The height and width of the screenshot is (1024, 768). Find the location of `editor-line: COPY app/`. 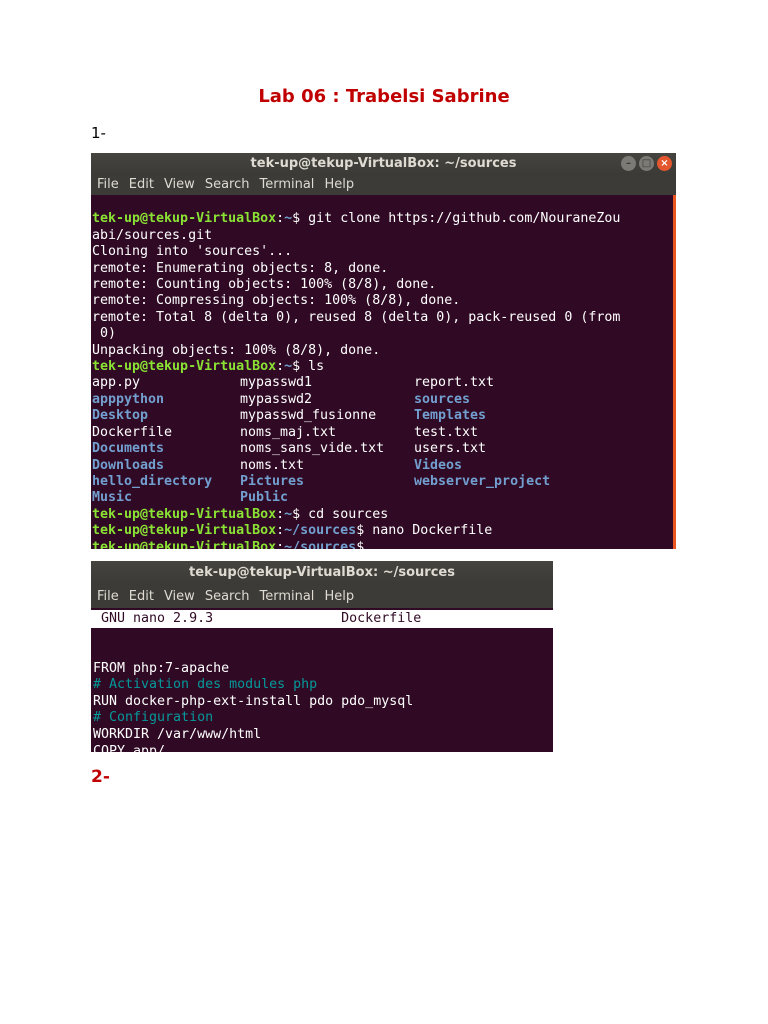

editor-line: COPY app/ is located at coordinates (129, 747).